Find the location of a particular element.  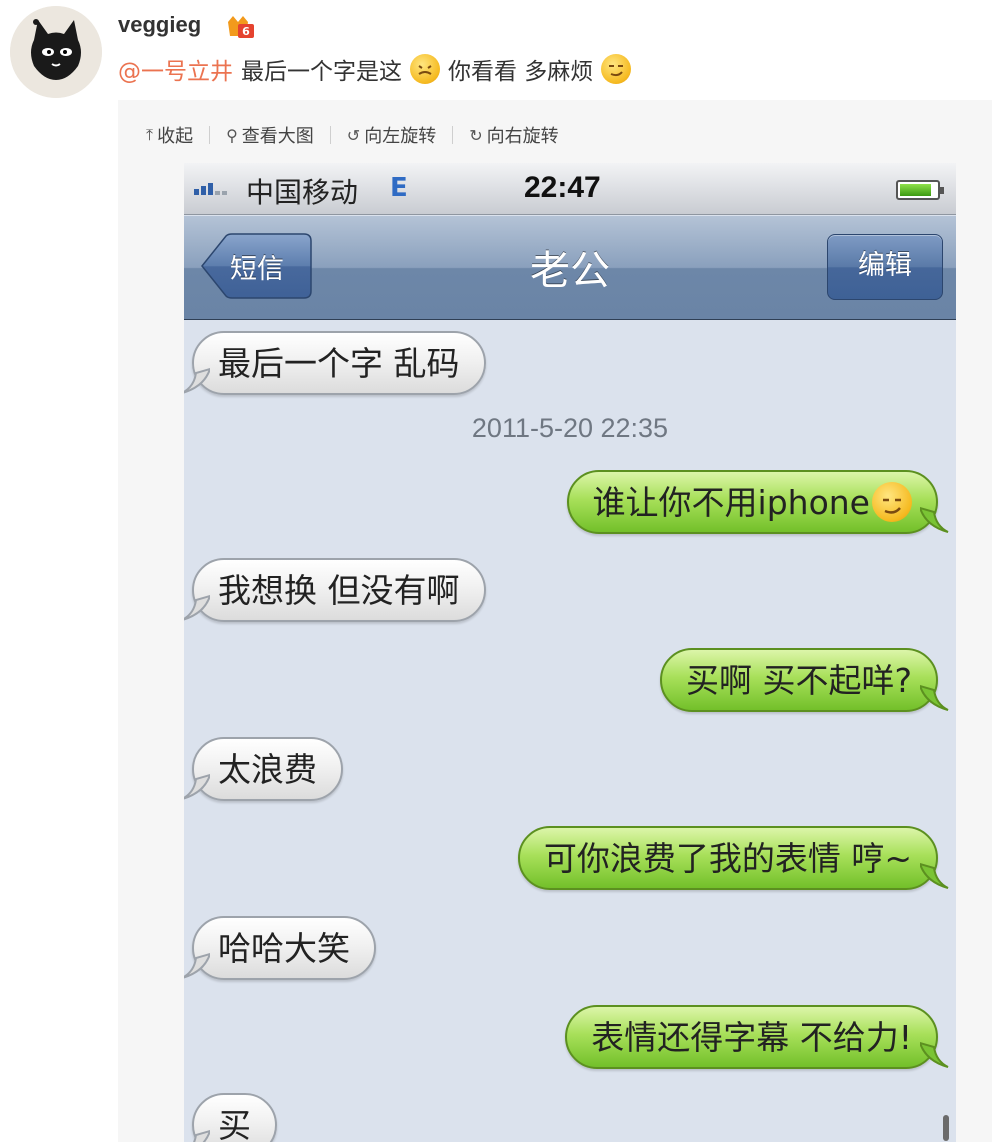

incoming-message: 太浪费 is located at coordinates (263, 769).